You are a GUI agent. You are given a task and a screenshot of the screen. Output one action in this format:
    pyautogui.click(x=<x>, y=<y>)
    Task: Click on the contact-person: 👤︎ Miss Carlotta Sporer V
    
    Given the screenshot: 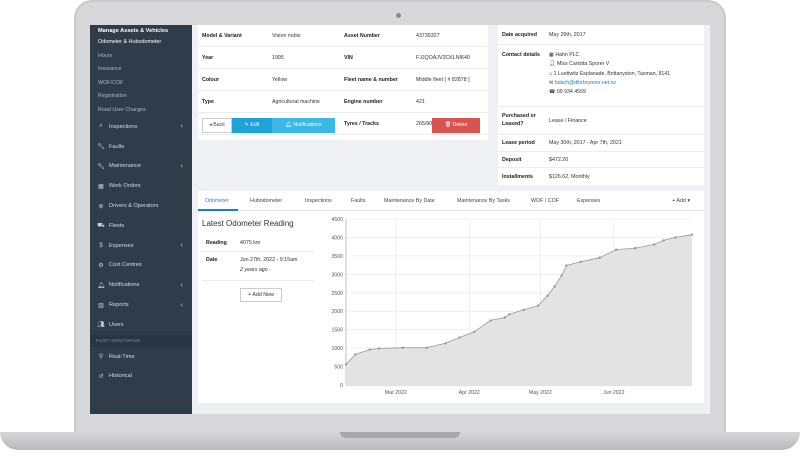 What is the action you would take?
    pyautogui.click(x=579, y=64)
    